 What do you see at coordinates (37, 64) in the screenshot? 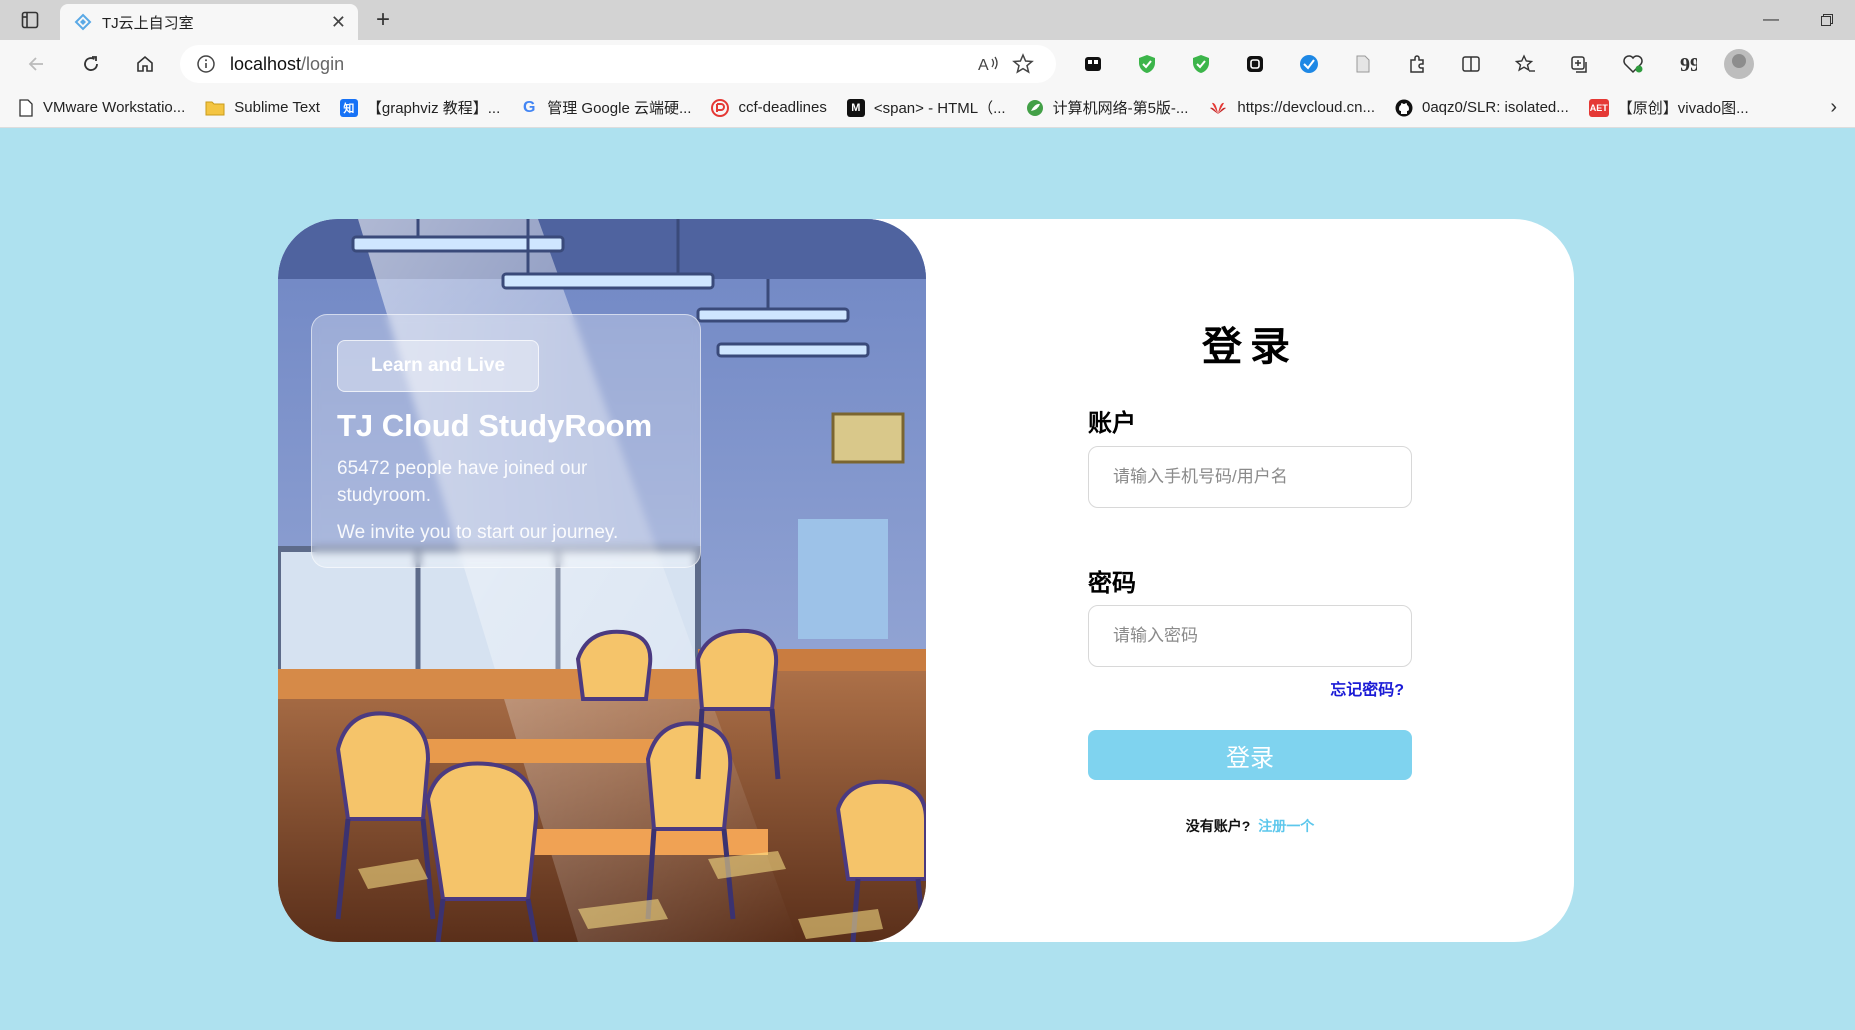
I see `back-button` at bounding box center [37, 64].